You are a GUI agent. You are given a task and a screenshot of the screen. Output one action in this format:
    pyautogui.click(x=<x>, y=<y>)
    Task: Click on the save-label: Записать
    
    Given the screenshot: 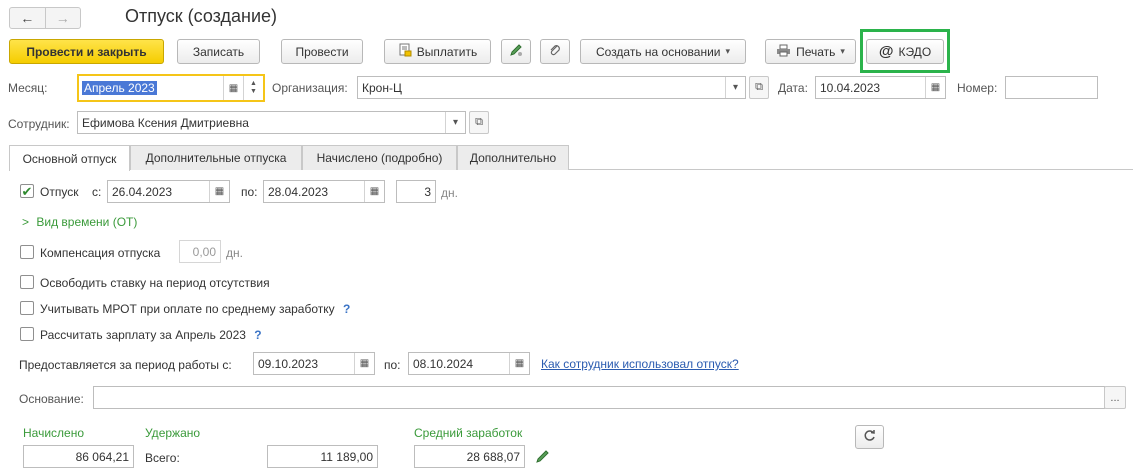 What is the action you would take?
    pyautogui.click(x=218, y=51)
    